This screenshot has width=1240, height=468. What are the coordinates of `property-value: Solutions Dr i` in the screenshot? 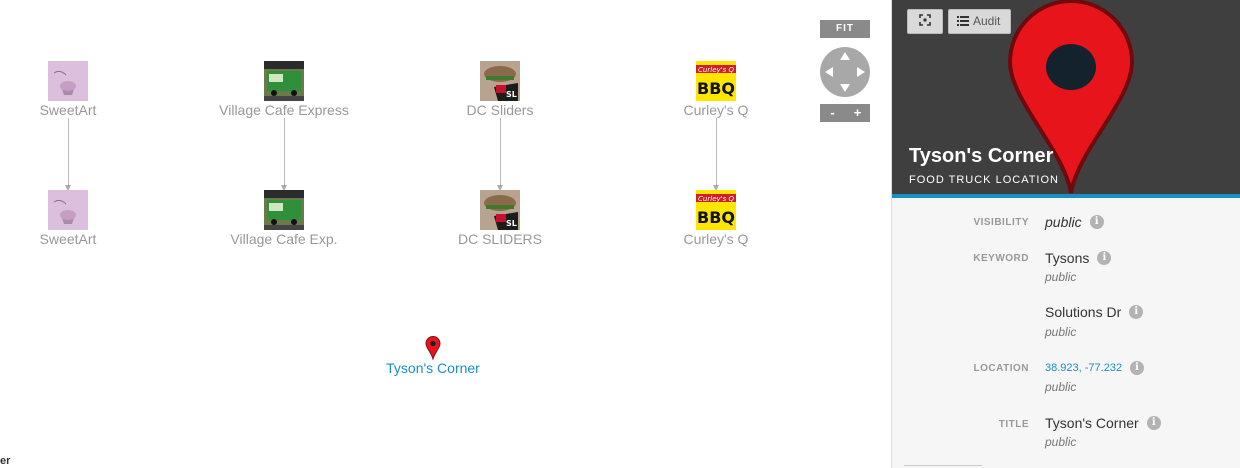 It's located at (1094, 311).